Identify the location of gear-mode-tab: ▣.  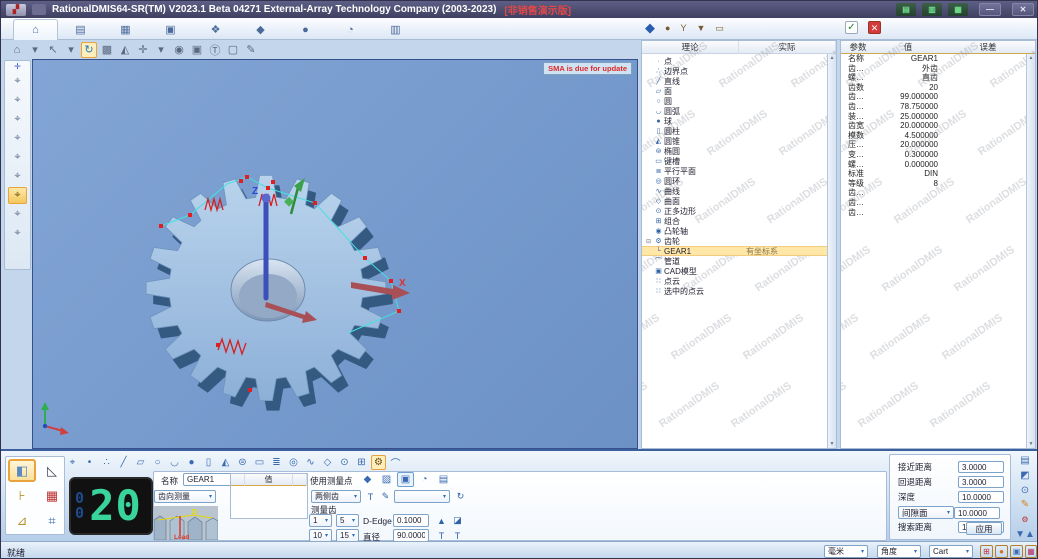
(405, 479).